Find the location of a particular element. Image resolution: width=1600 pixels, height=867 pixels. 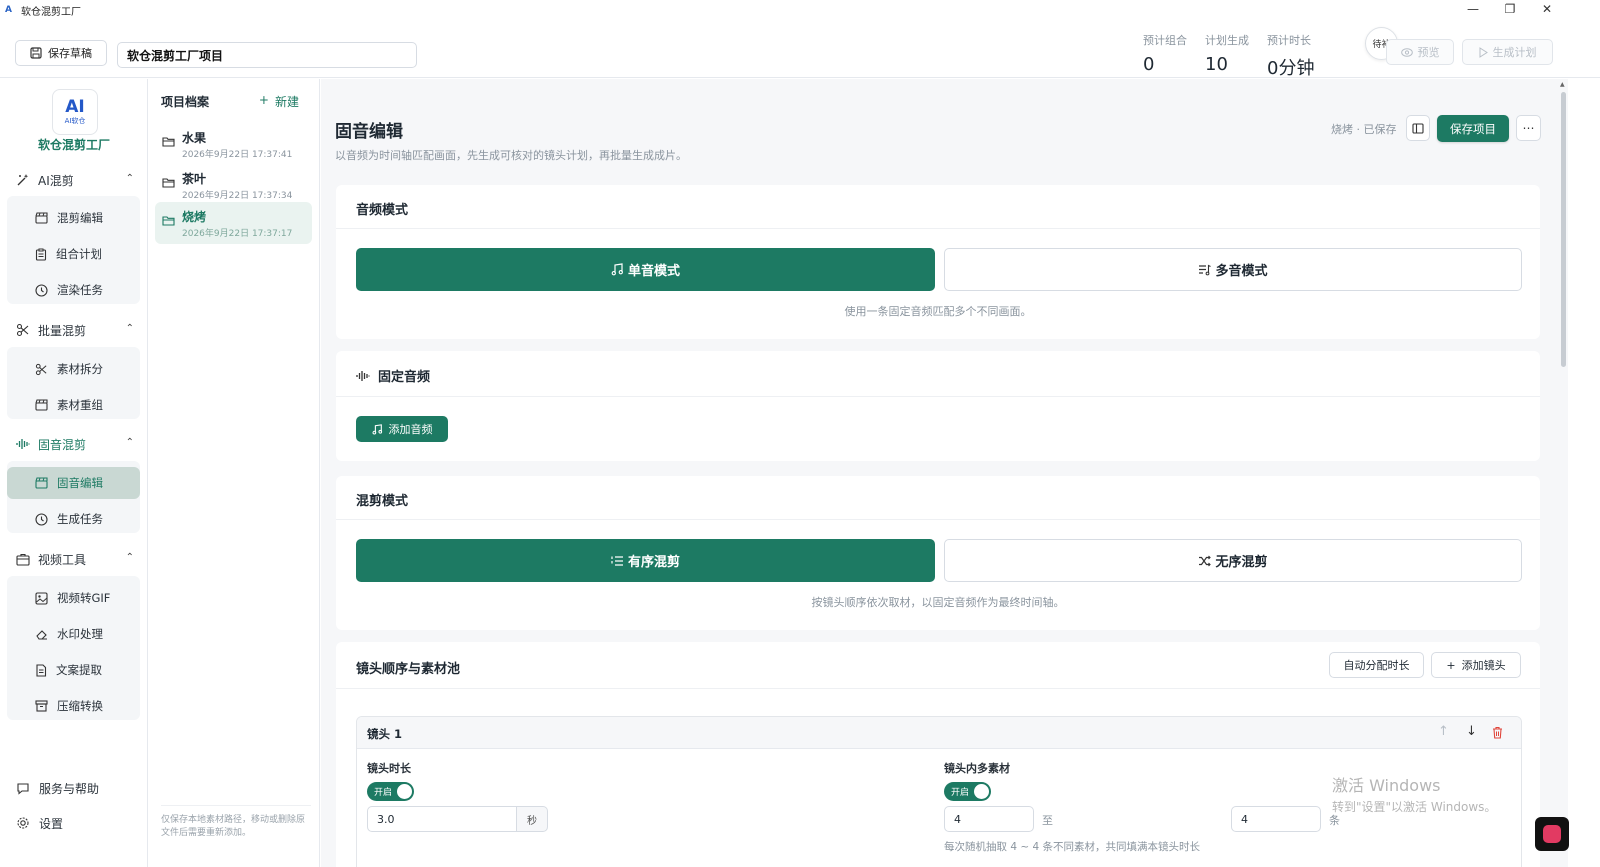

audio-wave-icon is located at coordinates (23, 444).